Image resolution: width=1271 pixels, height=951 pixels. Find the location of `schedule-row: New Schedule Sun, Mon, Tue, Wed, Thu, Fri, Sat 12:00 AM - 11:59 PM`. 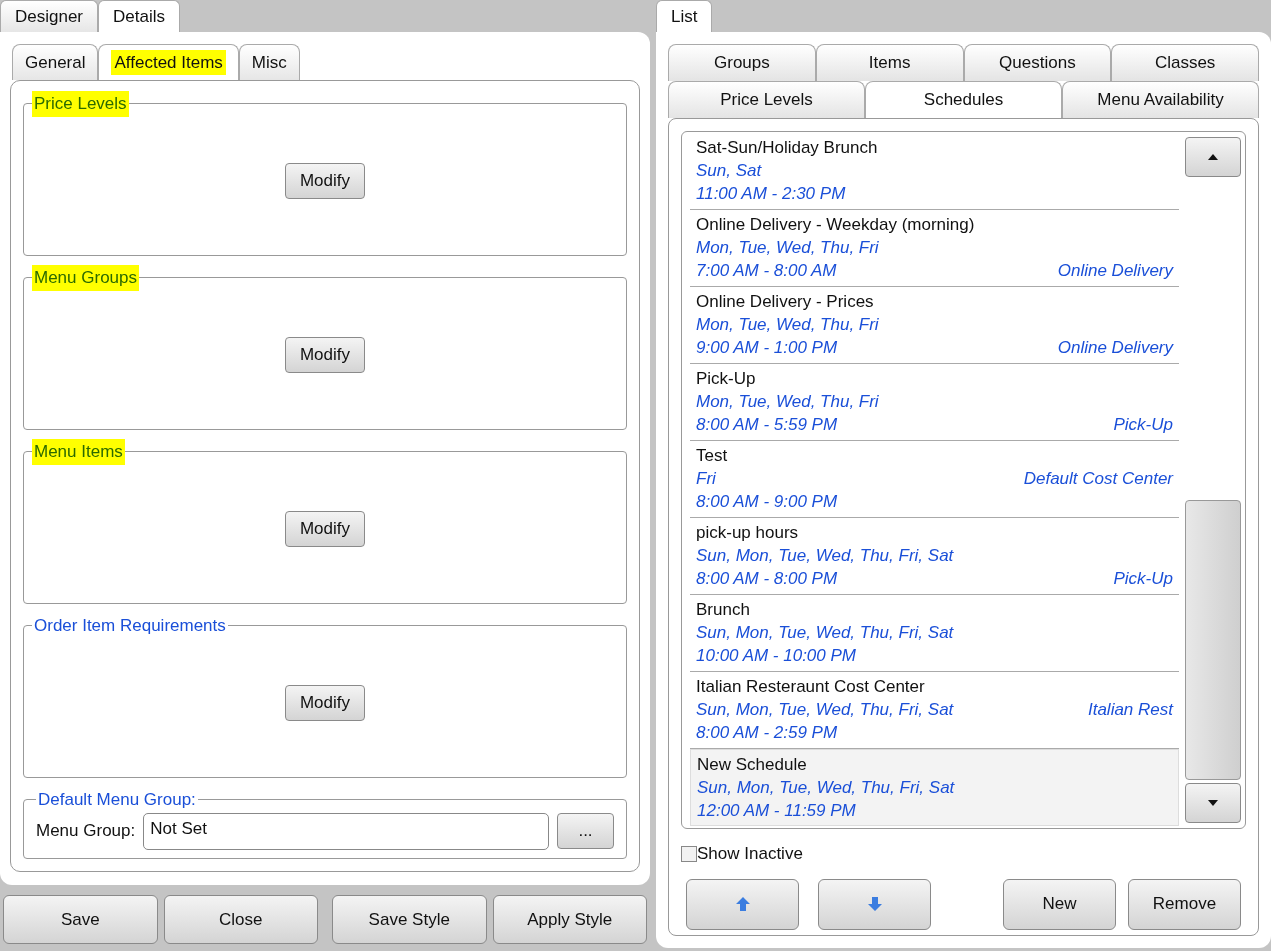

schedule-row: New Schedule Sun, Mon, Tue, Wed, Thu, Fri, Sat 12:00 AM - 11:59 PM is located at coordinates (934, 787).